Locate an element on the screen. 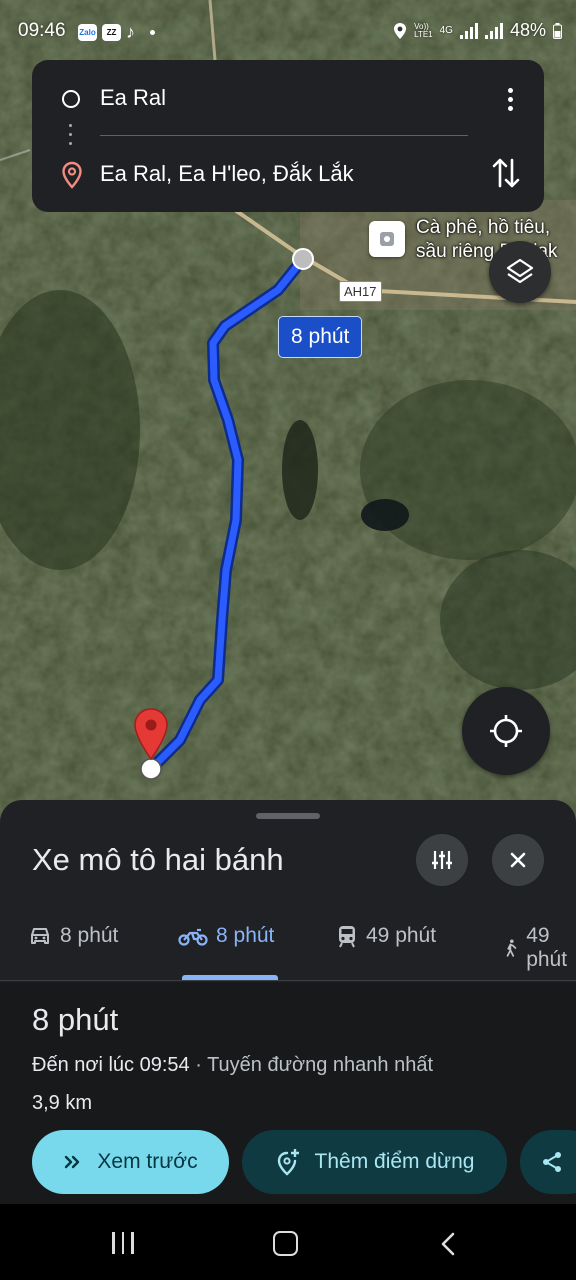 This screenshot has height=1280, width=576. close-icon is located at coordinates (518, 860).